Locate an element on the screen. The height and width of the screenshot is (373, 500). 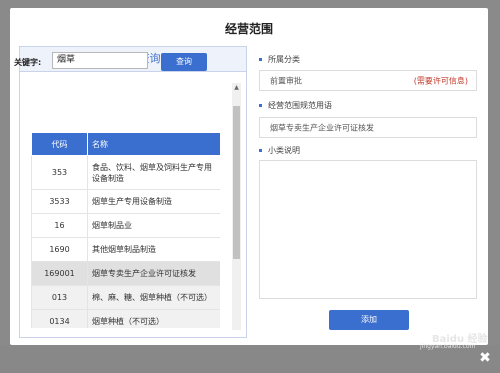
table-row: 16 烟草制品业 is located at coordinates (125, 225).